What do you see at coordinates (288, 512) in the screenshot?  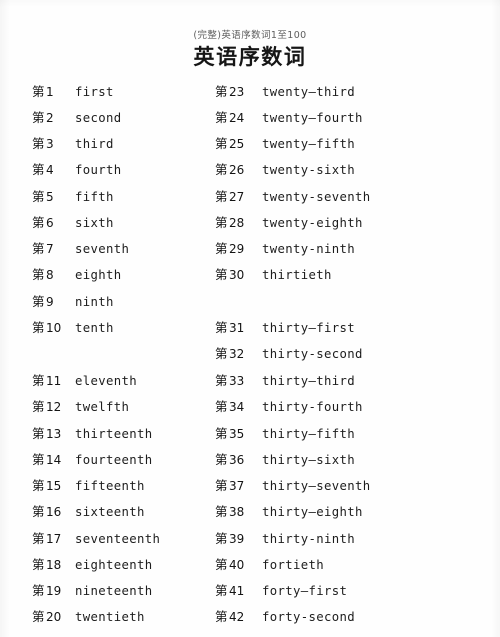 I see `ordinal-row: 第 38 thirty—eighth` at bounding box center [288, 512].